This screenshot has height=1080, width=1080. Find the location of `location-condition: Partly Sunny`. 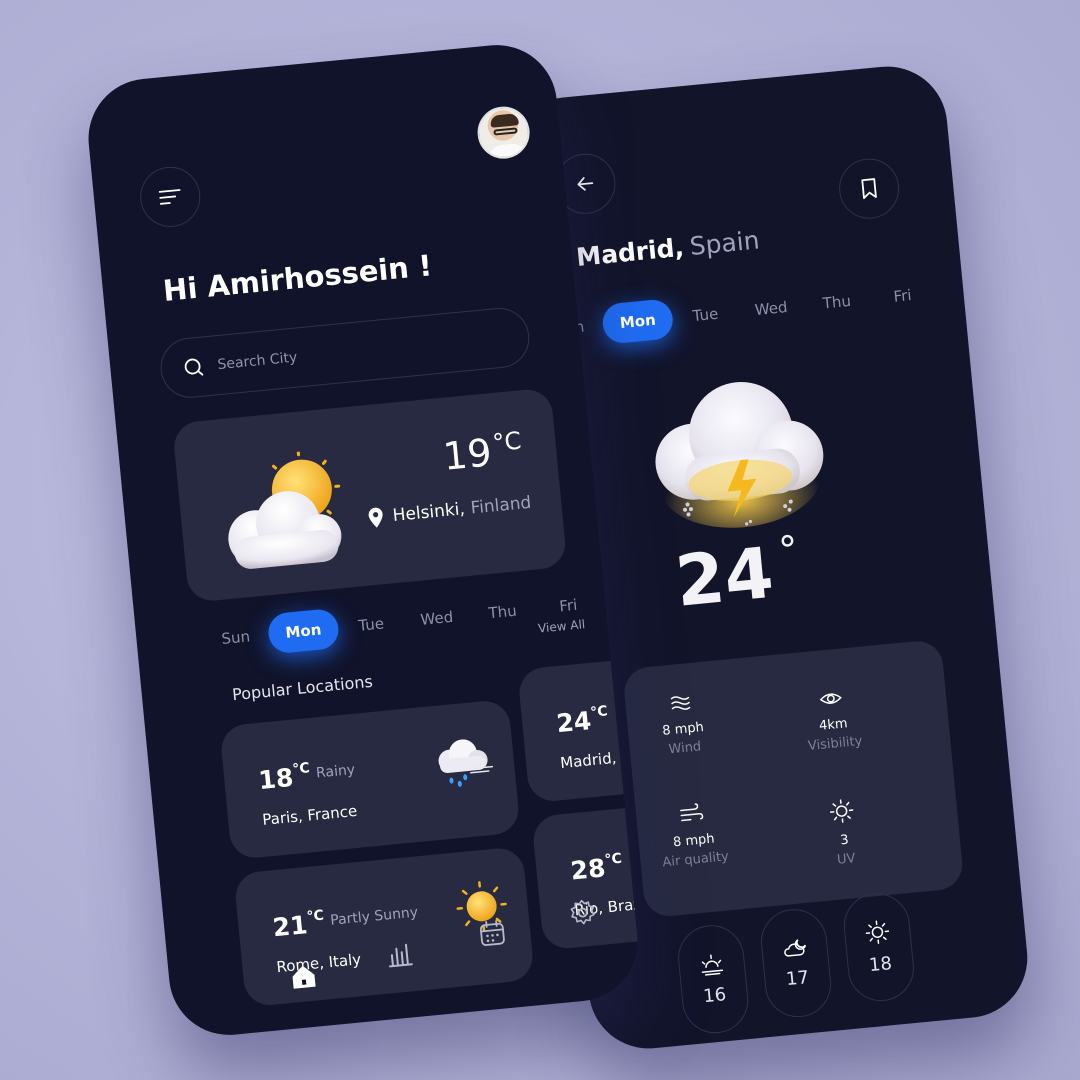

location-condition: Partly Sunny is located at coordinates (374, 916).